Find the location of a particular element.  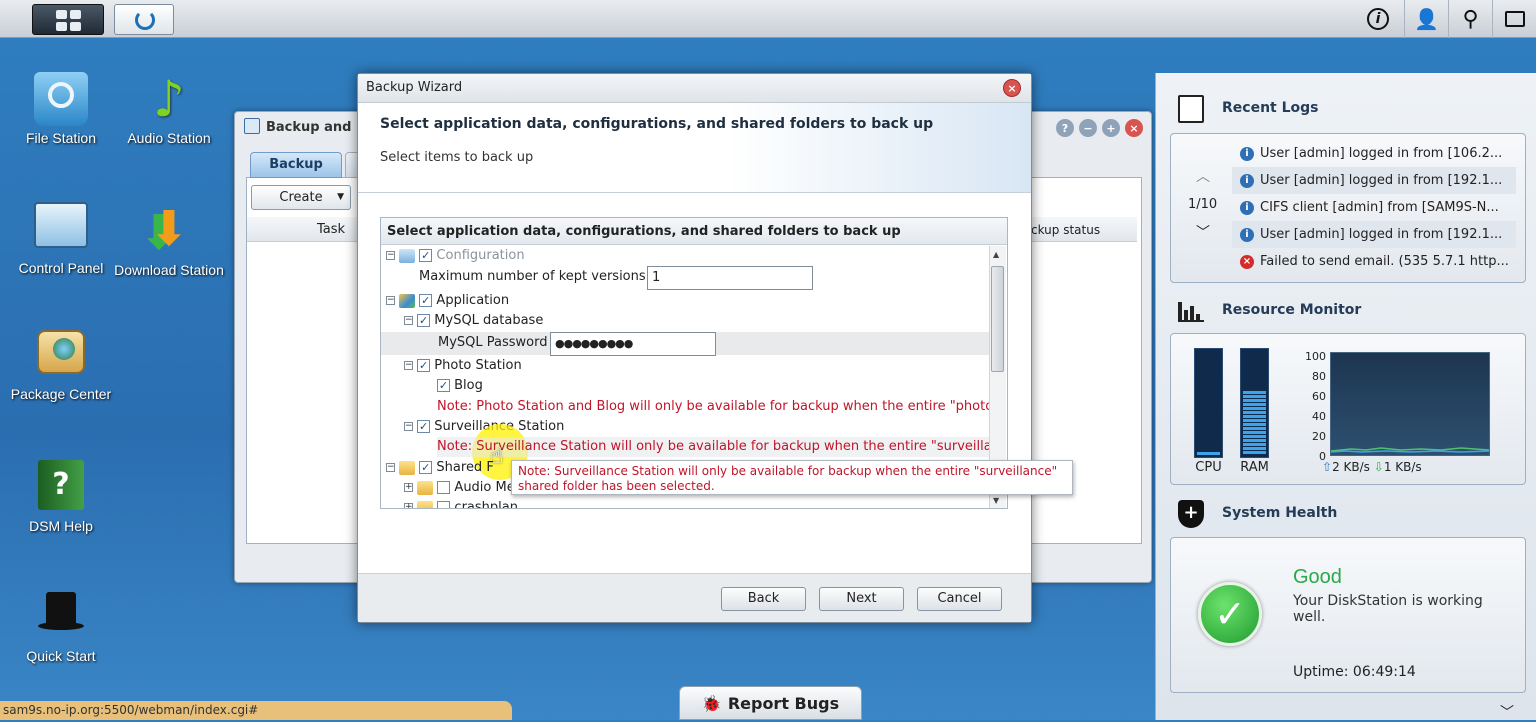

backup-app-icon is located at coordinates (145, 20).